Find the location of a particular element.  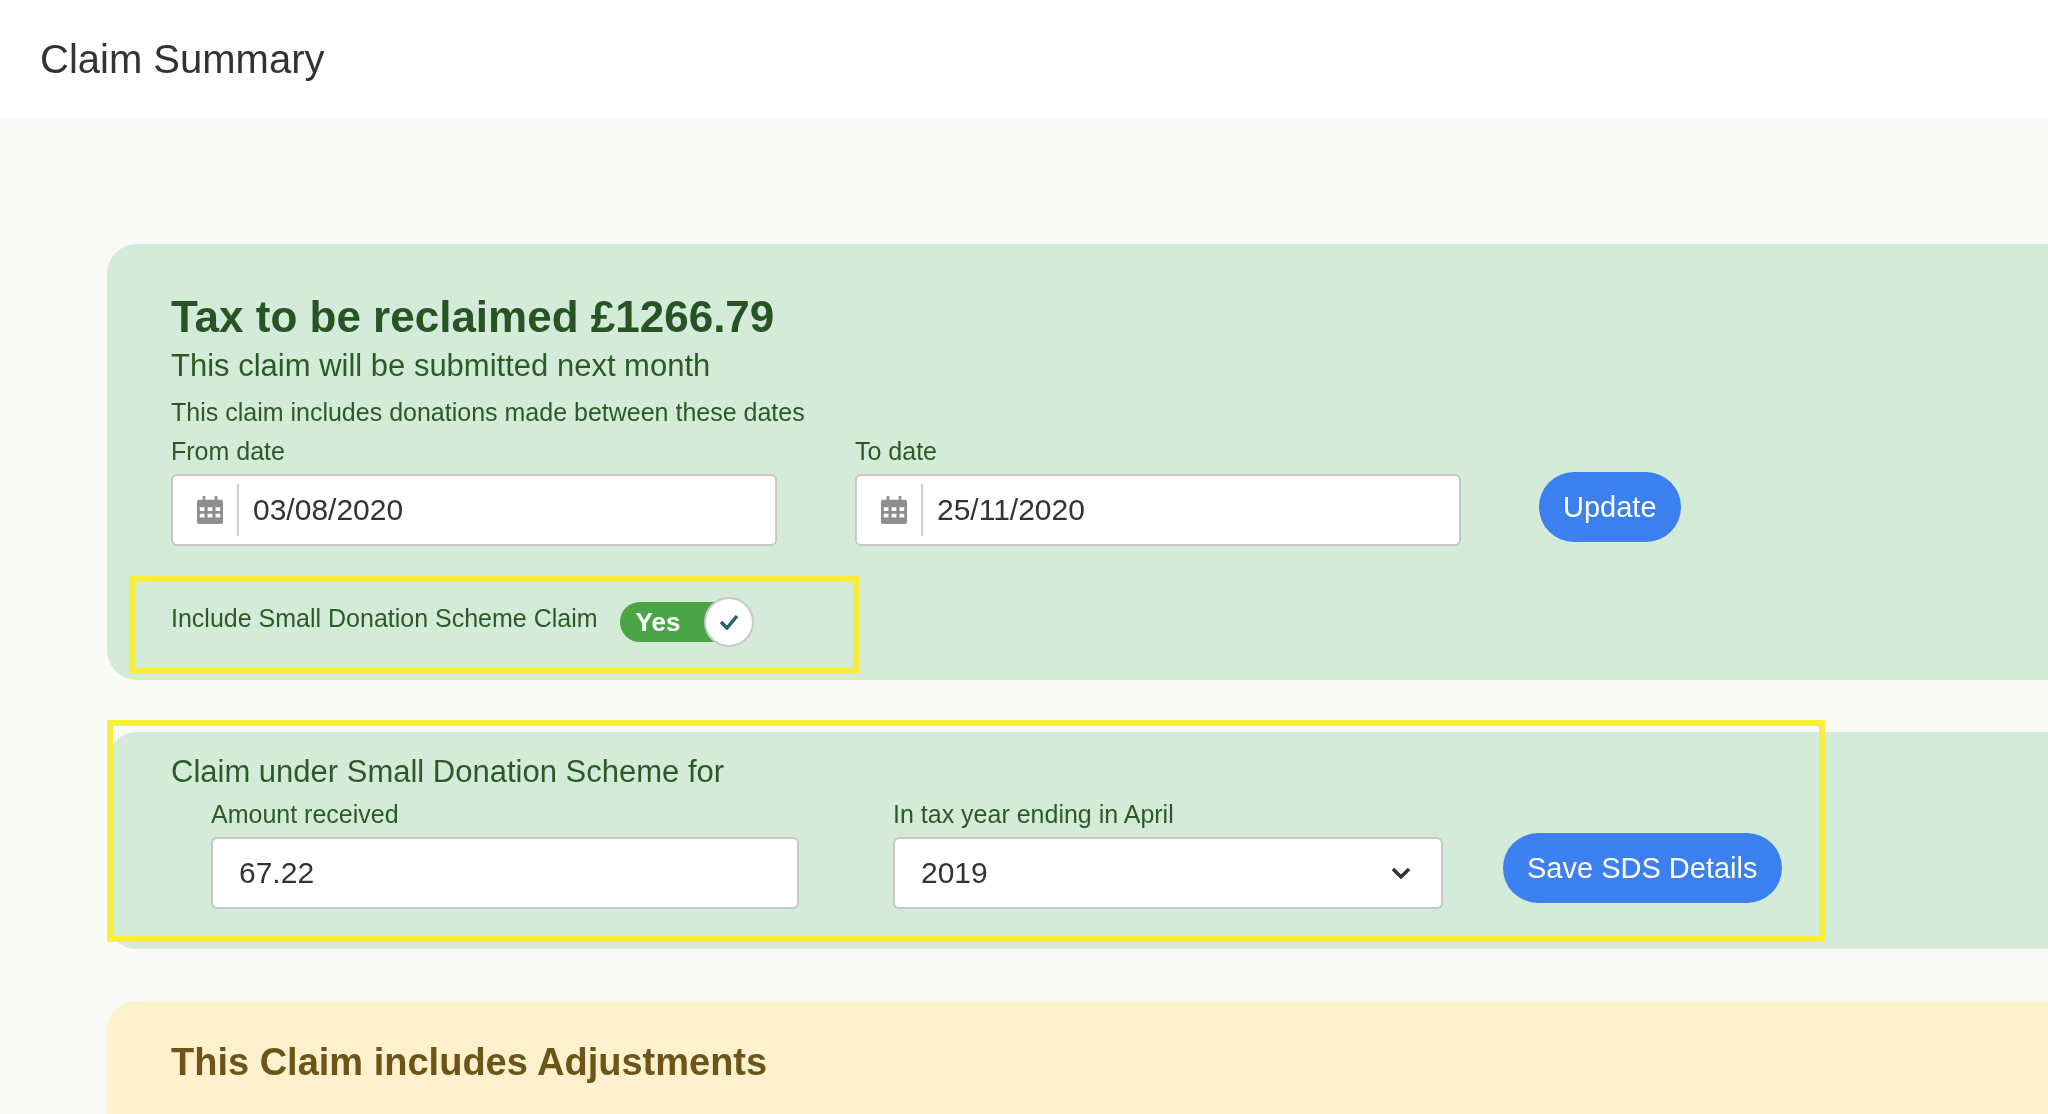

field-label: Amount received is located at coordinates (305, 814).